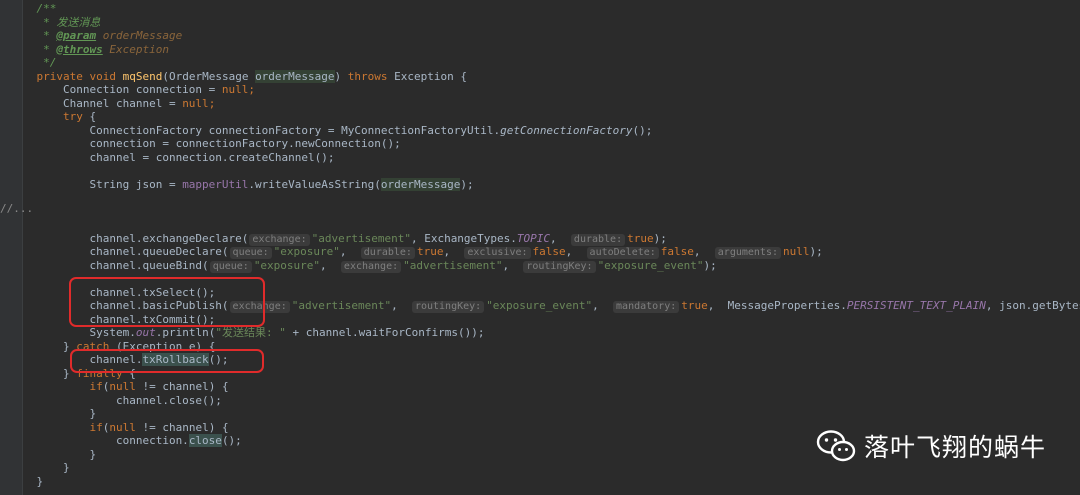 This screenshot has width=1080, height=495. What do you see at coordinates (650, 265) in the screenshot?
I see `code-token: "exposure_event"` at bounding box center [650, 265].